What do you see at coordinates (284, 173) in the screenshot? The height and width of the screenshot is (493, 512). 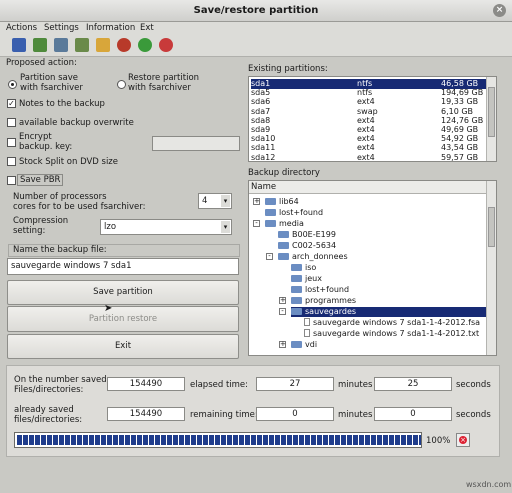 I see `backup-directory-label: Backup directory` at bounding box center [284, 173].